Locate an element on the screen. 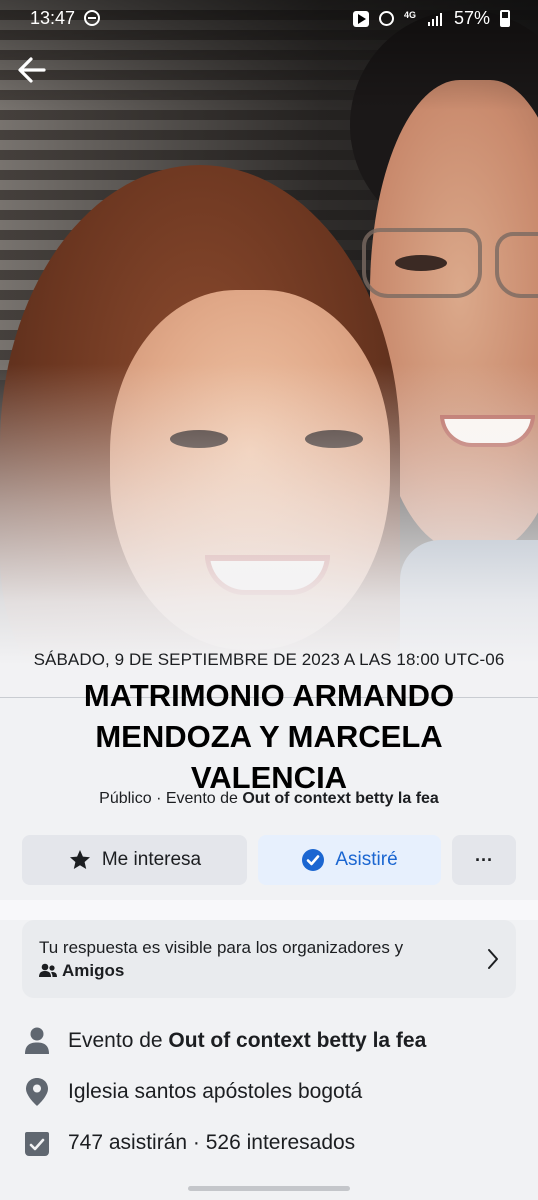 The width and height of the screenshot is (538, 1200). status-bar: 13:47 4G 57% is located at coordinates (269, 18).